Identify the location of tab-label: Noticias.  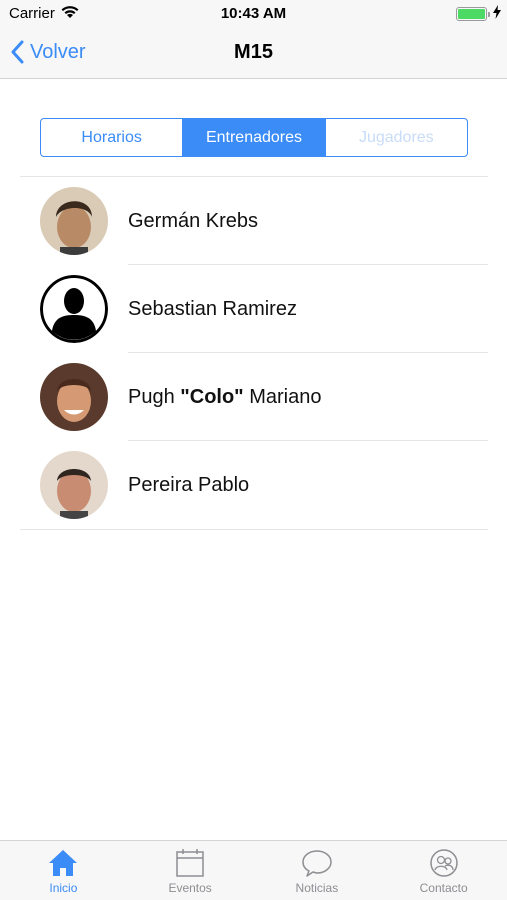
(317, 888).